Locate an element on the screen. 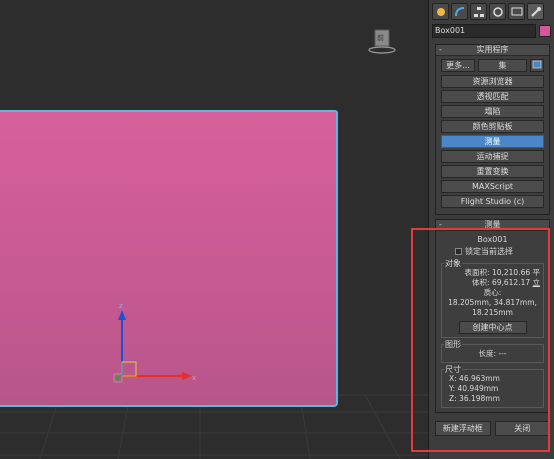 The width and height of the screenshot is (554, 459). object-color-swatch is located at coordinates (545, 31).